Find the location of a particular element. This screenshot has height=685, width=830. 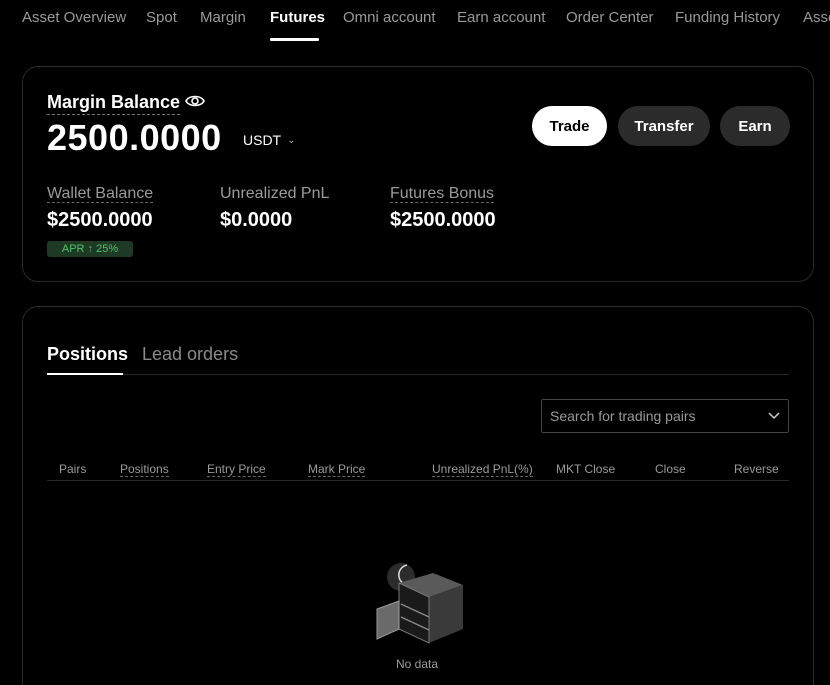

wallet-balance-stat: Wallet Balance $2500.0000 is located at coordinates (100, 208).